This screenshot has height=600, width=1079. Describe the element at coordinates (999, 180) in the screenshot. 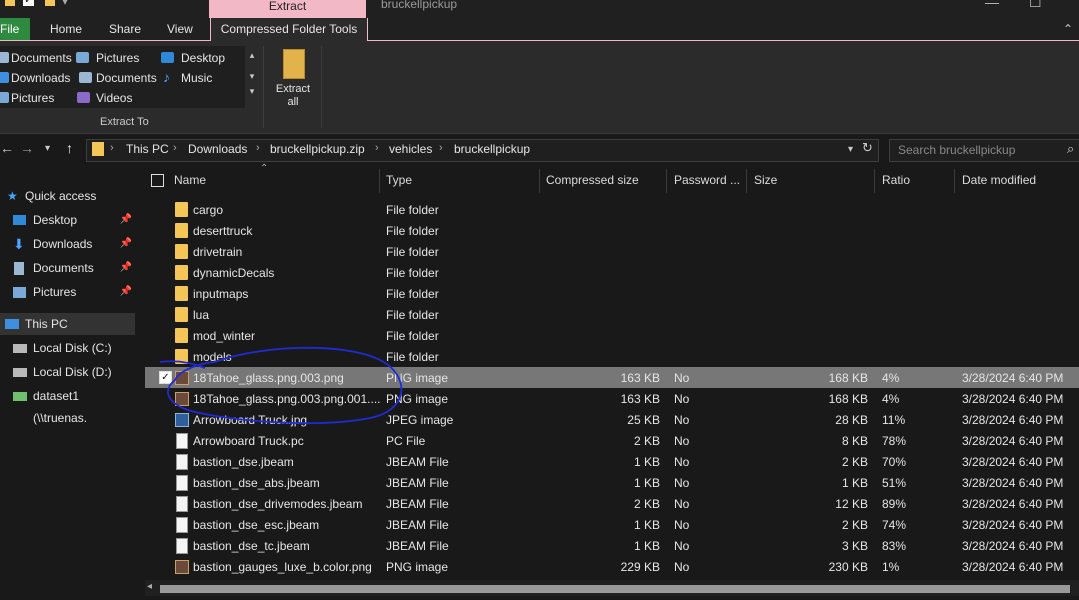

I see `column-date-modified: Date modified` at that location.